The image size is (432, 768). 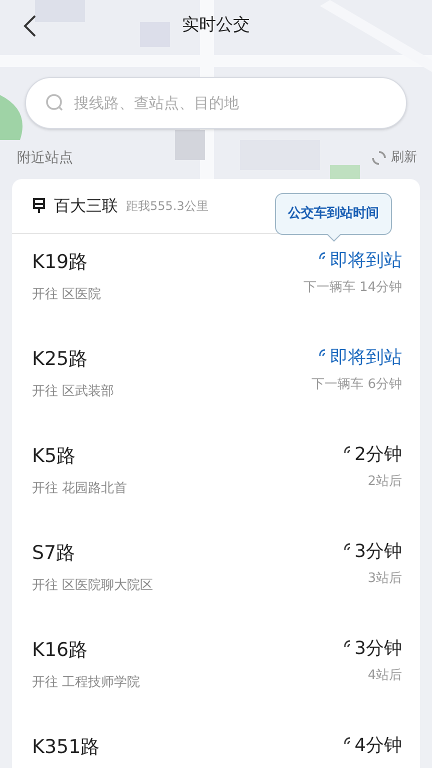 What do you see at coordinates (167, 206) in the screenshot?
I see `station-distance: 距我555.3公里` at bounding box center [167, 206].